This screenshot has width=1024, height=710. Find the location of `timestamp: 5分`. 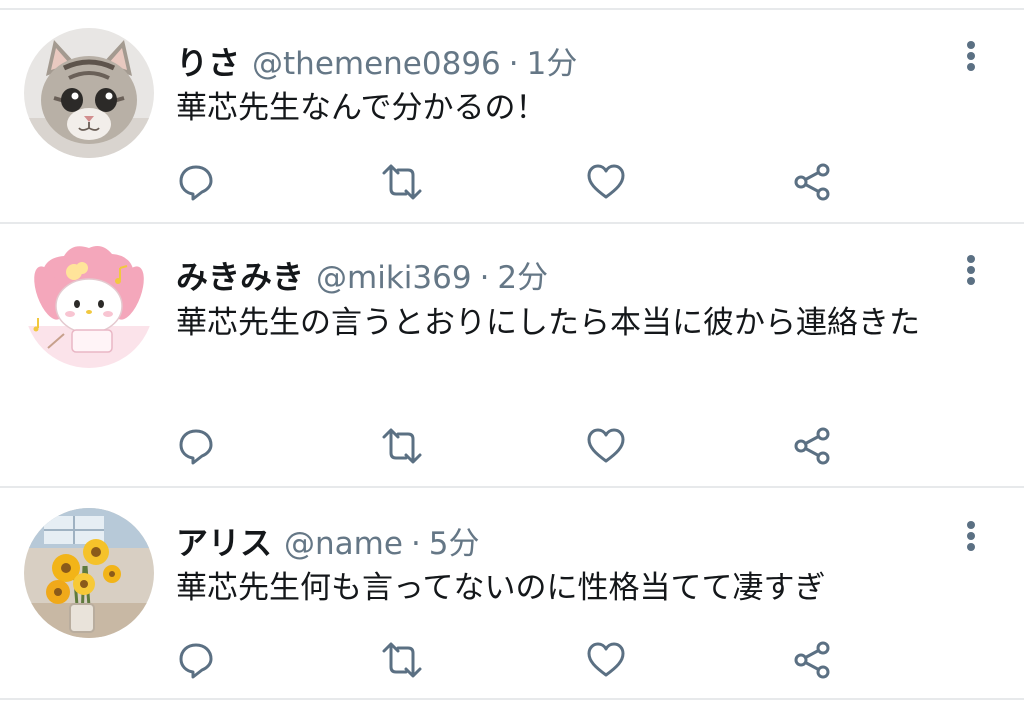

timestamp: 5分 is located at coordinates (454, 540).